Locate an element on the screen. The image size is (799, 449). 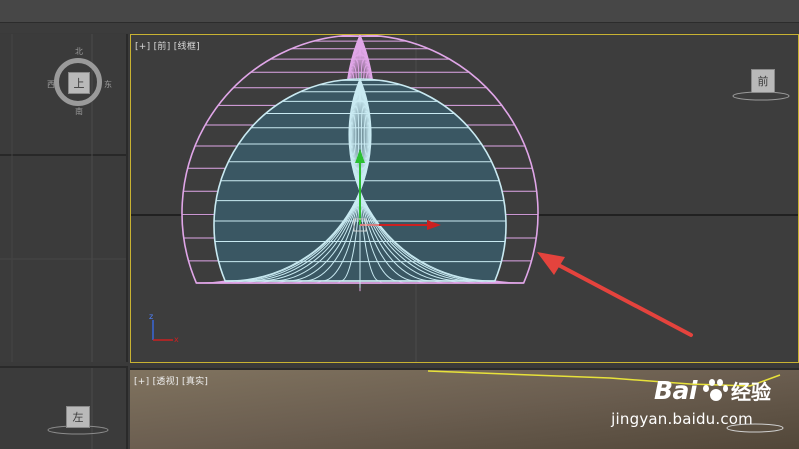
perspective-viewport-label: [+] [透视] [真实] is located at coordinates (171, 380).